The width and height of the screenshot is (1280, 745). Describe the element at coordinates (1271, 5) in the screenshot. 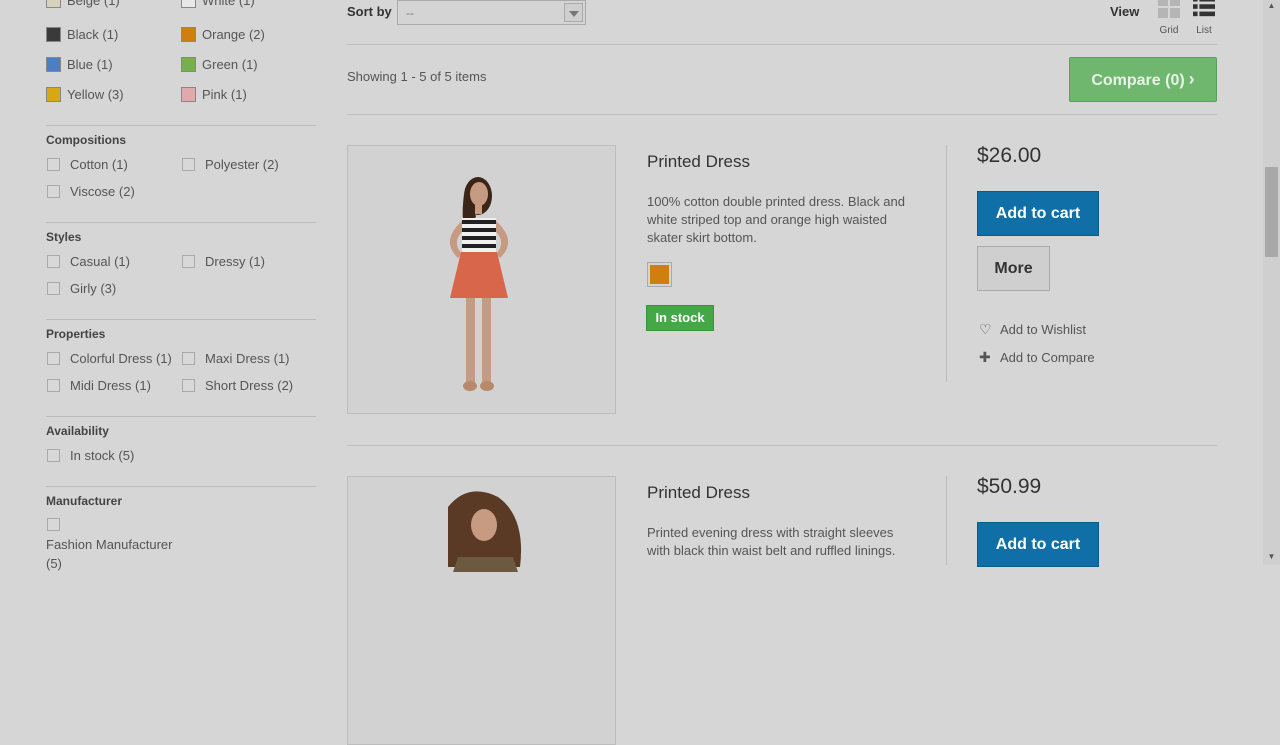

I see `scroll-up-arrow-icon: ▲` at that location.